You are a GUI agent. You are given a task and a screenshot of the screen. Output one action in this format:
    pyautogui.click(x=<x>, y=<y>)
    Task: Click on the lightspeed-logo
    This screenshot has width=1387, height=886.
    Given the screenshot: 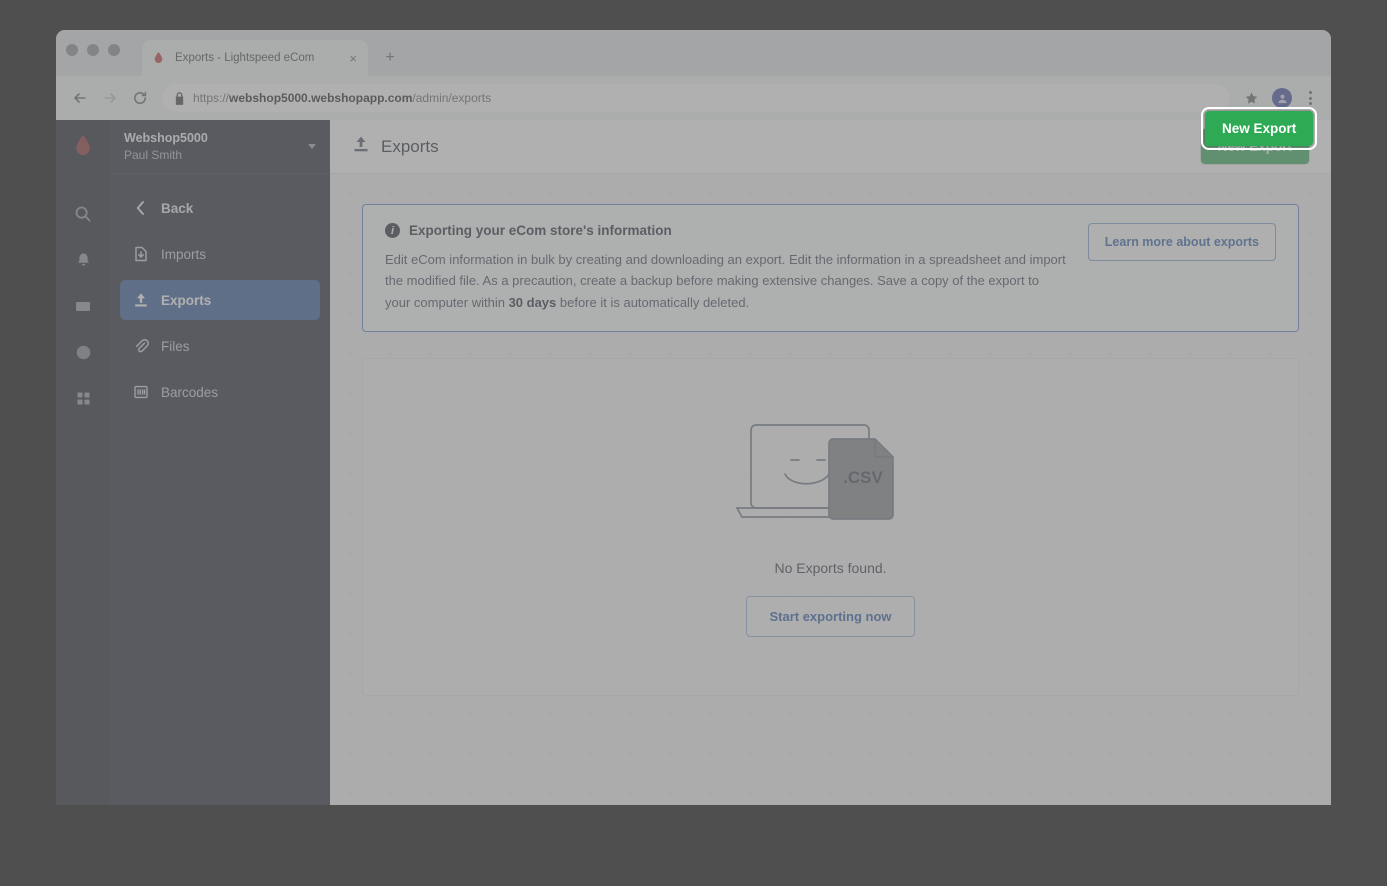 What is the action you would take?
    pyautogui.click(x=83, y=149)
    